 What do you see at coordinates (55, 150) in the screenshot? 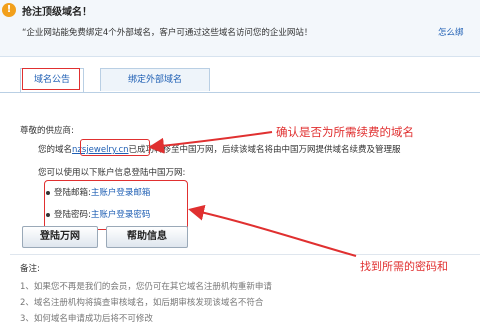
I see `domain-prefix: 您的域名` at bounding box center [55, 150].